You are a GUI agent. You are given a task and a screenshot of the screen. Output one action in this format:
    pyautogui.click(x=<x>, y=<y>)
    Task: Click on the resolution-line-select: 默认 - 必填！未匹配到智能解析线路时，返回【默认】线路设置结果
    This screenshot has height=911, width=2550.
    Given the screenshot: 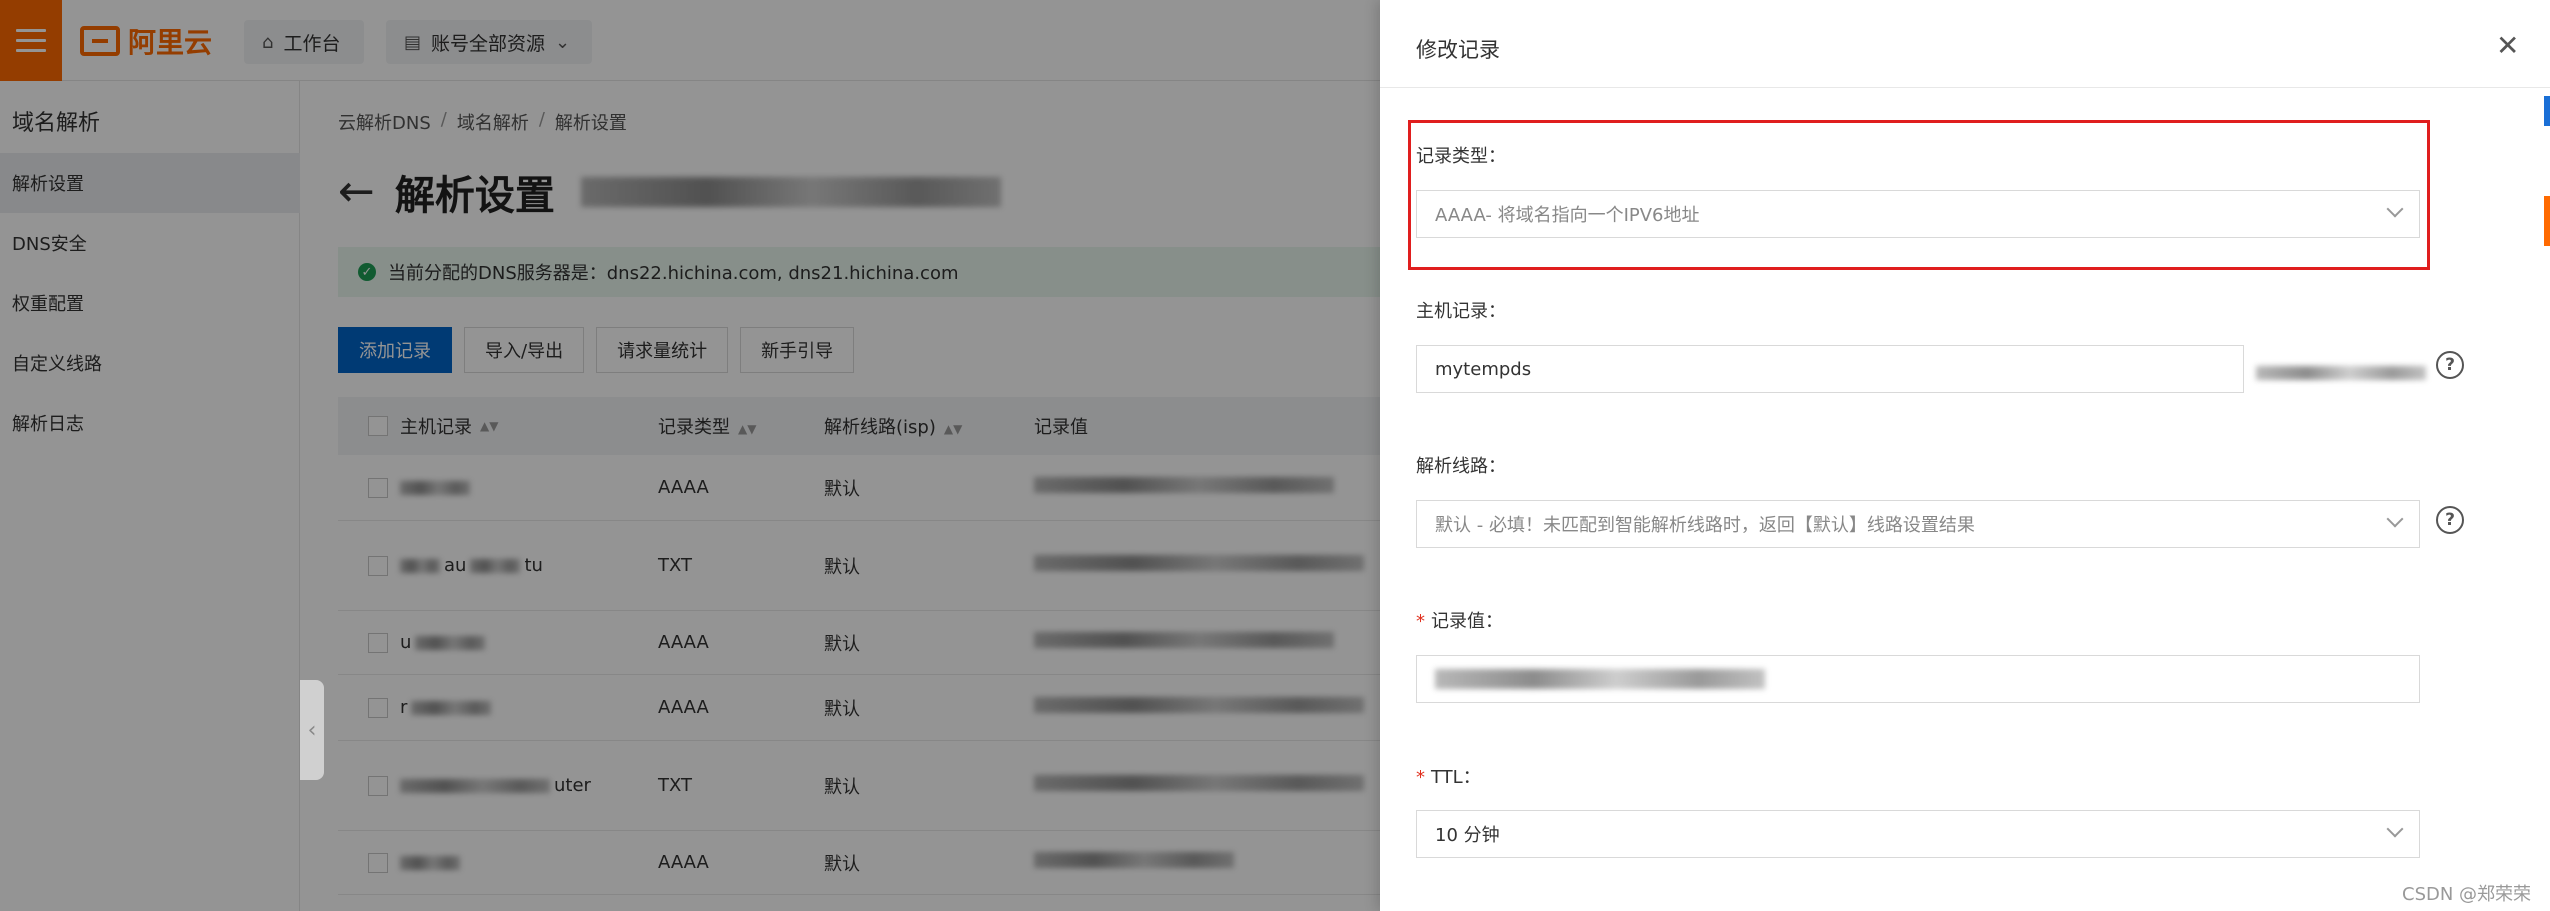 What is the action you would take?
    pyautogui.click(x=1918, y=524)
    